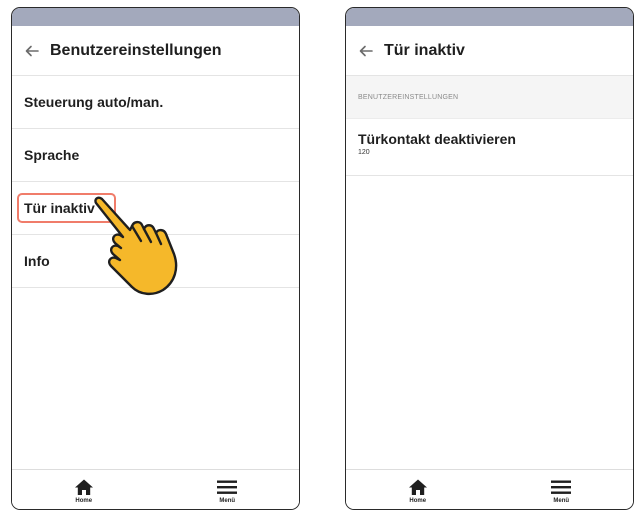 The image size is (635, 518). I want to click on menu-item-label: Sprache, so click(52, 155).